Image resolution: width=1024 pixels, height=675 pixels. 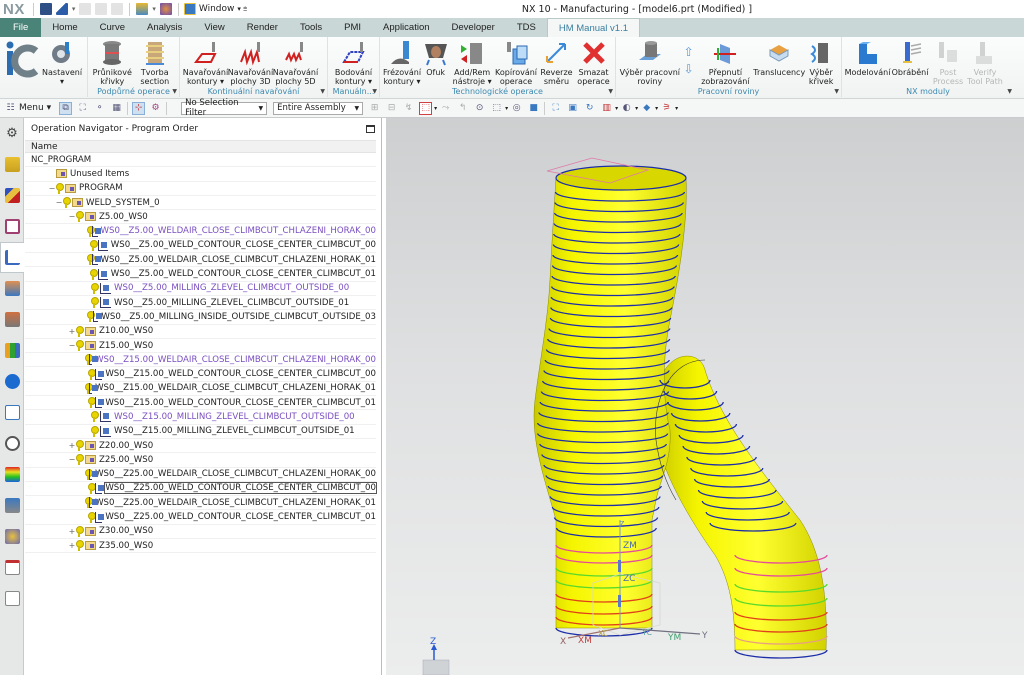 What do you see at coordinates (779, 58) in the screenshot?
I see `translucency-button: Translucency` at bounding box center [779, 58].